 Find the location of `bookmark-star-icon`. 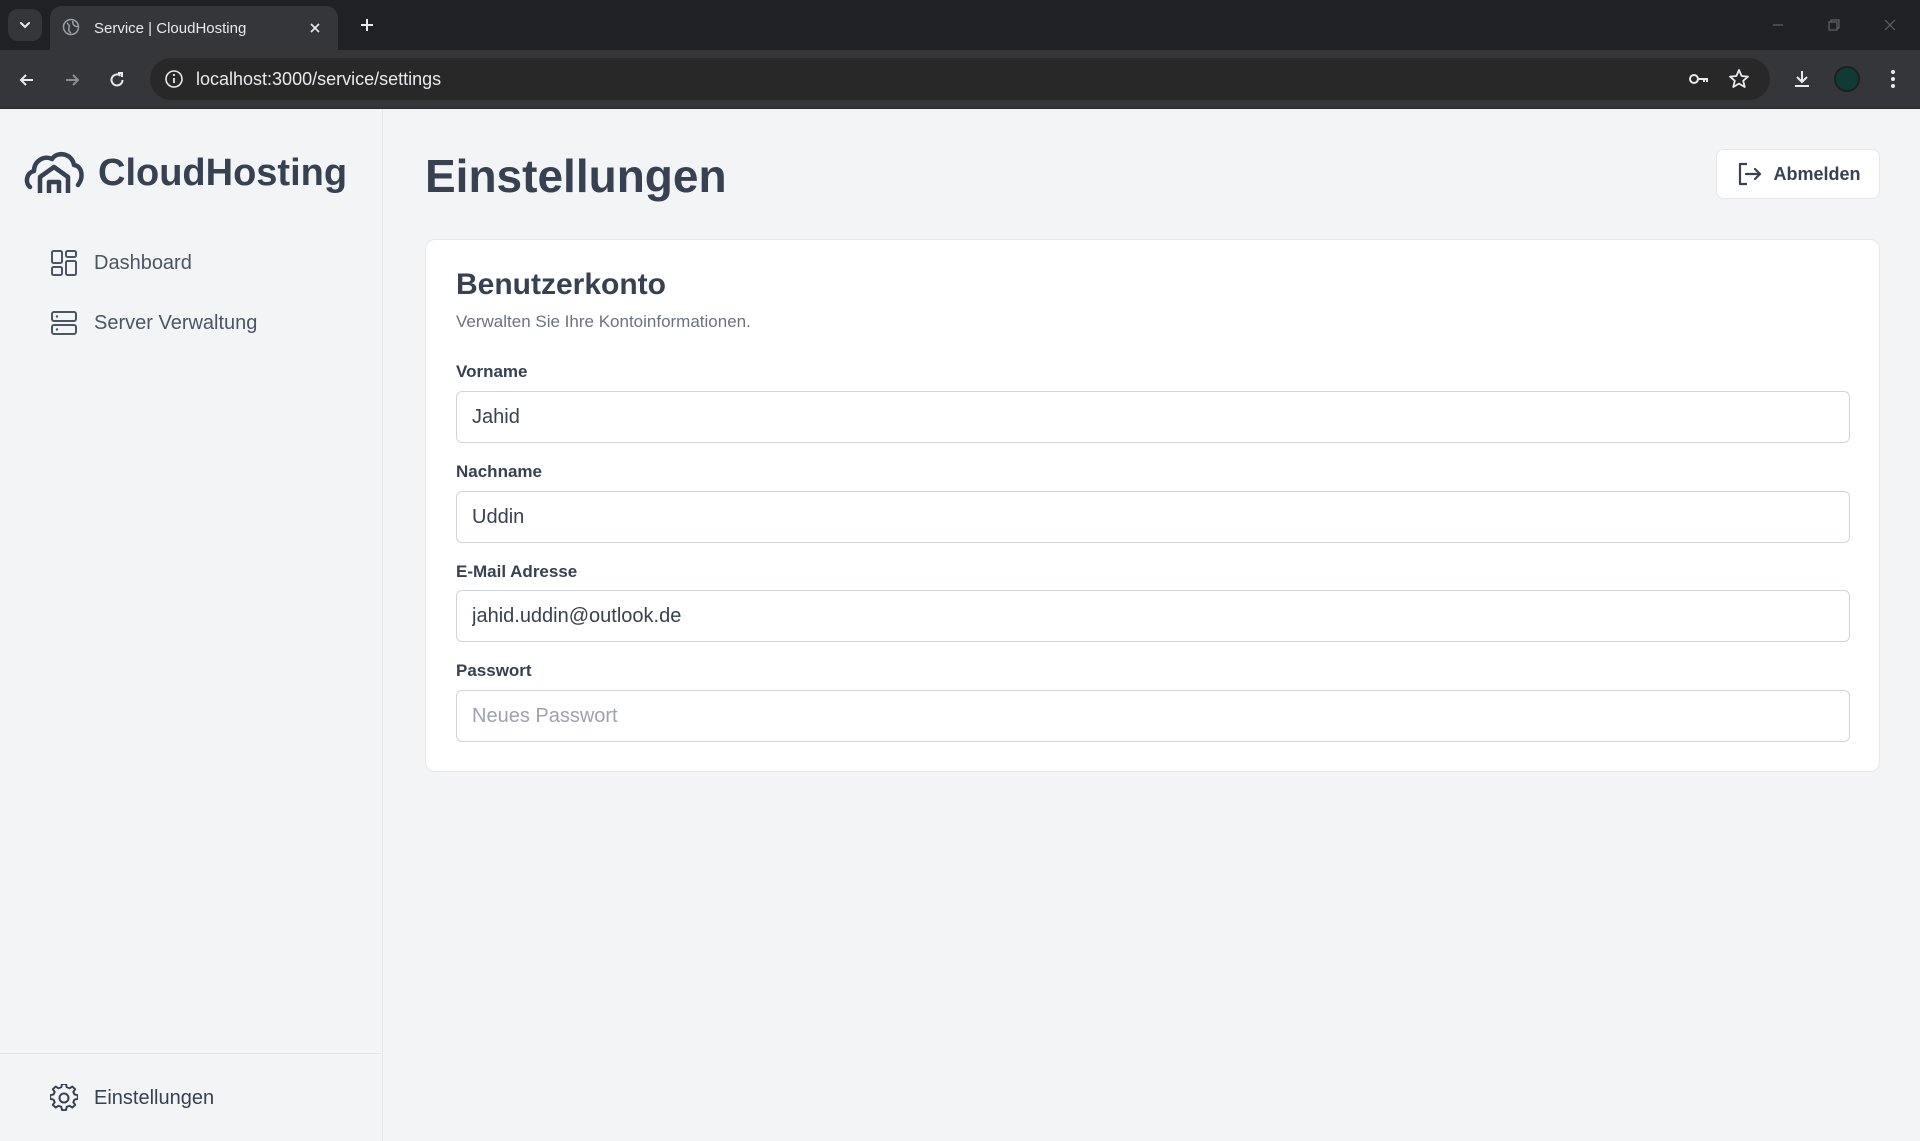

bookmark-star-icon is located at coordinates (1739, 79).